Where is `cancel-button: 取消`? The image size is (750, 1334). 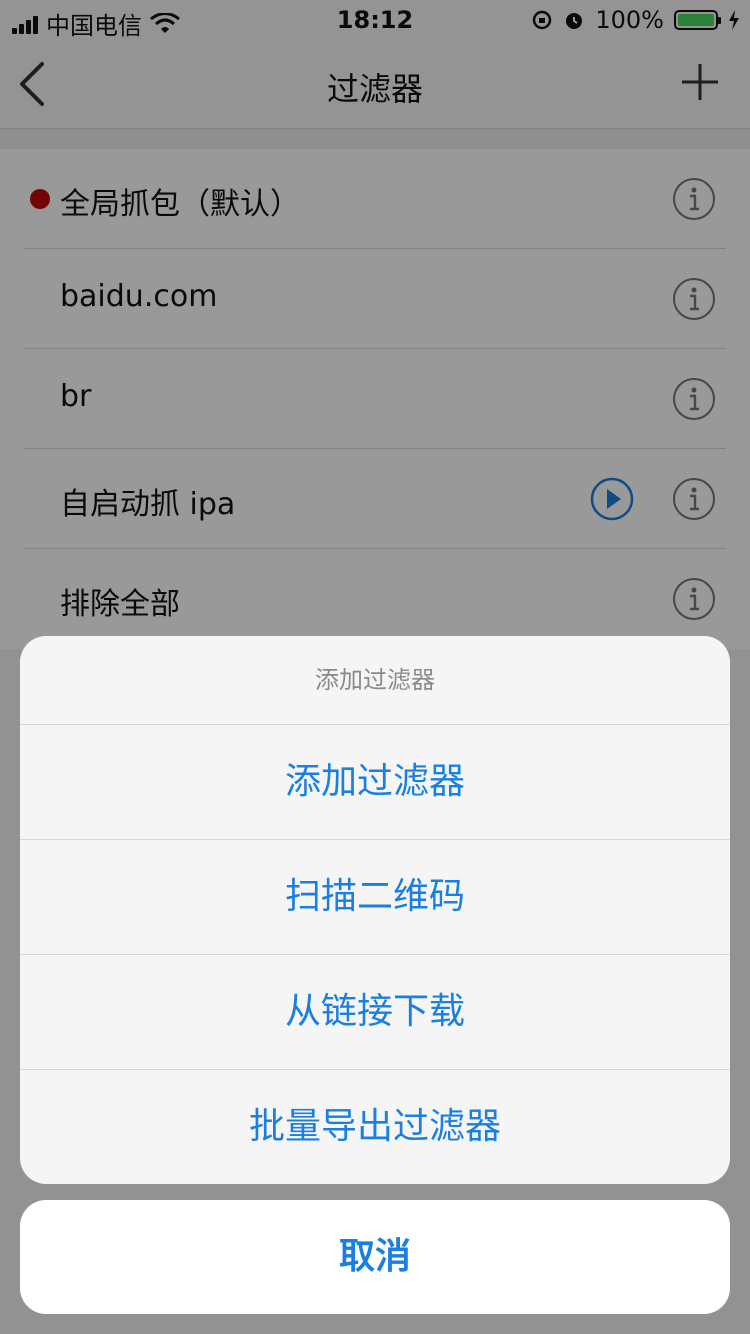
cancel-button: 取消 is located at coordinates (375, 1257).